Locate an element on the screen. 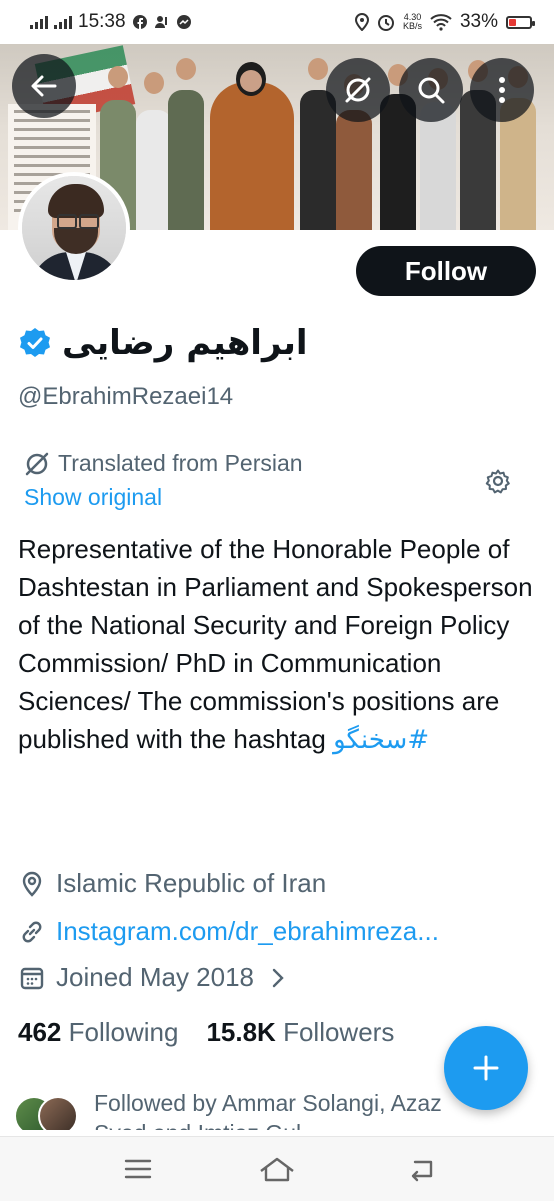 This screenshot has height=1201, width=554. back-button is located at coordinates (44, 86).